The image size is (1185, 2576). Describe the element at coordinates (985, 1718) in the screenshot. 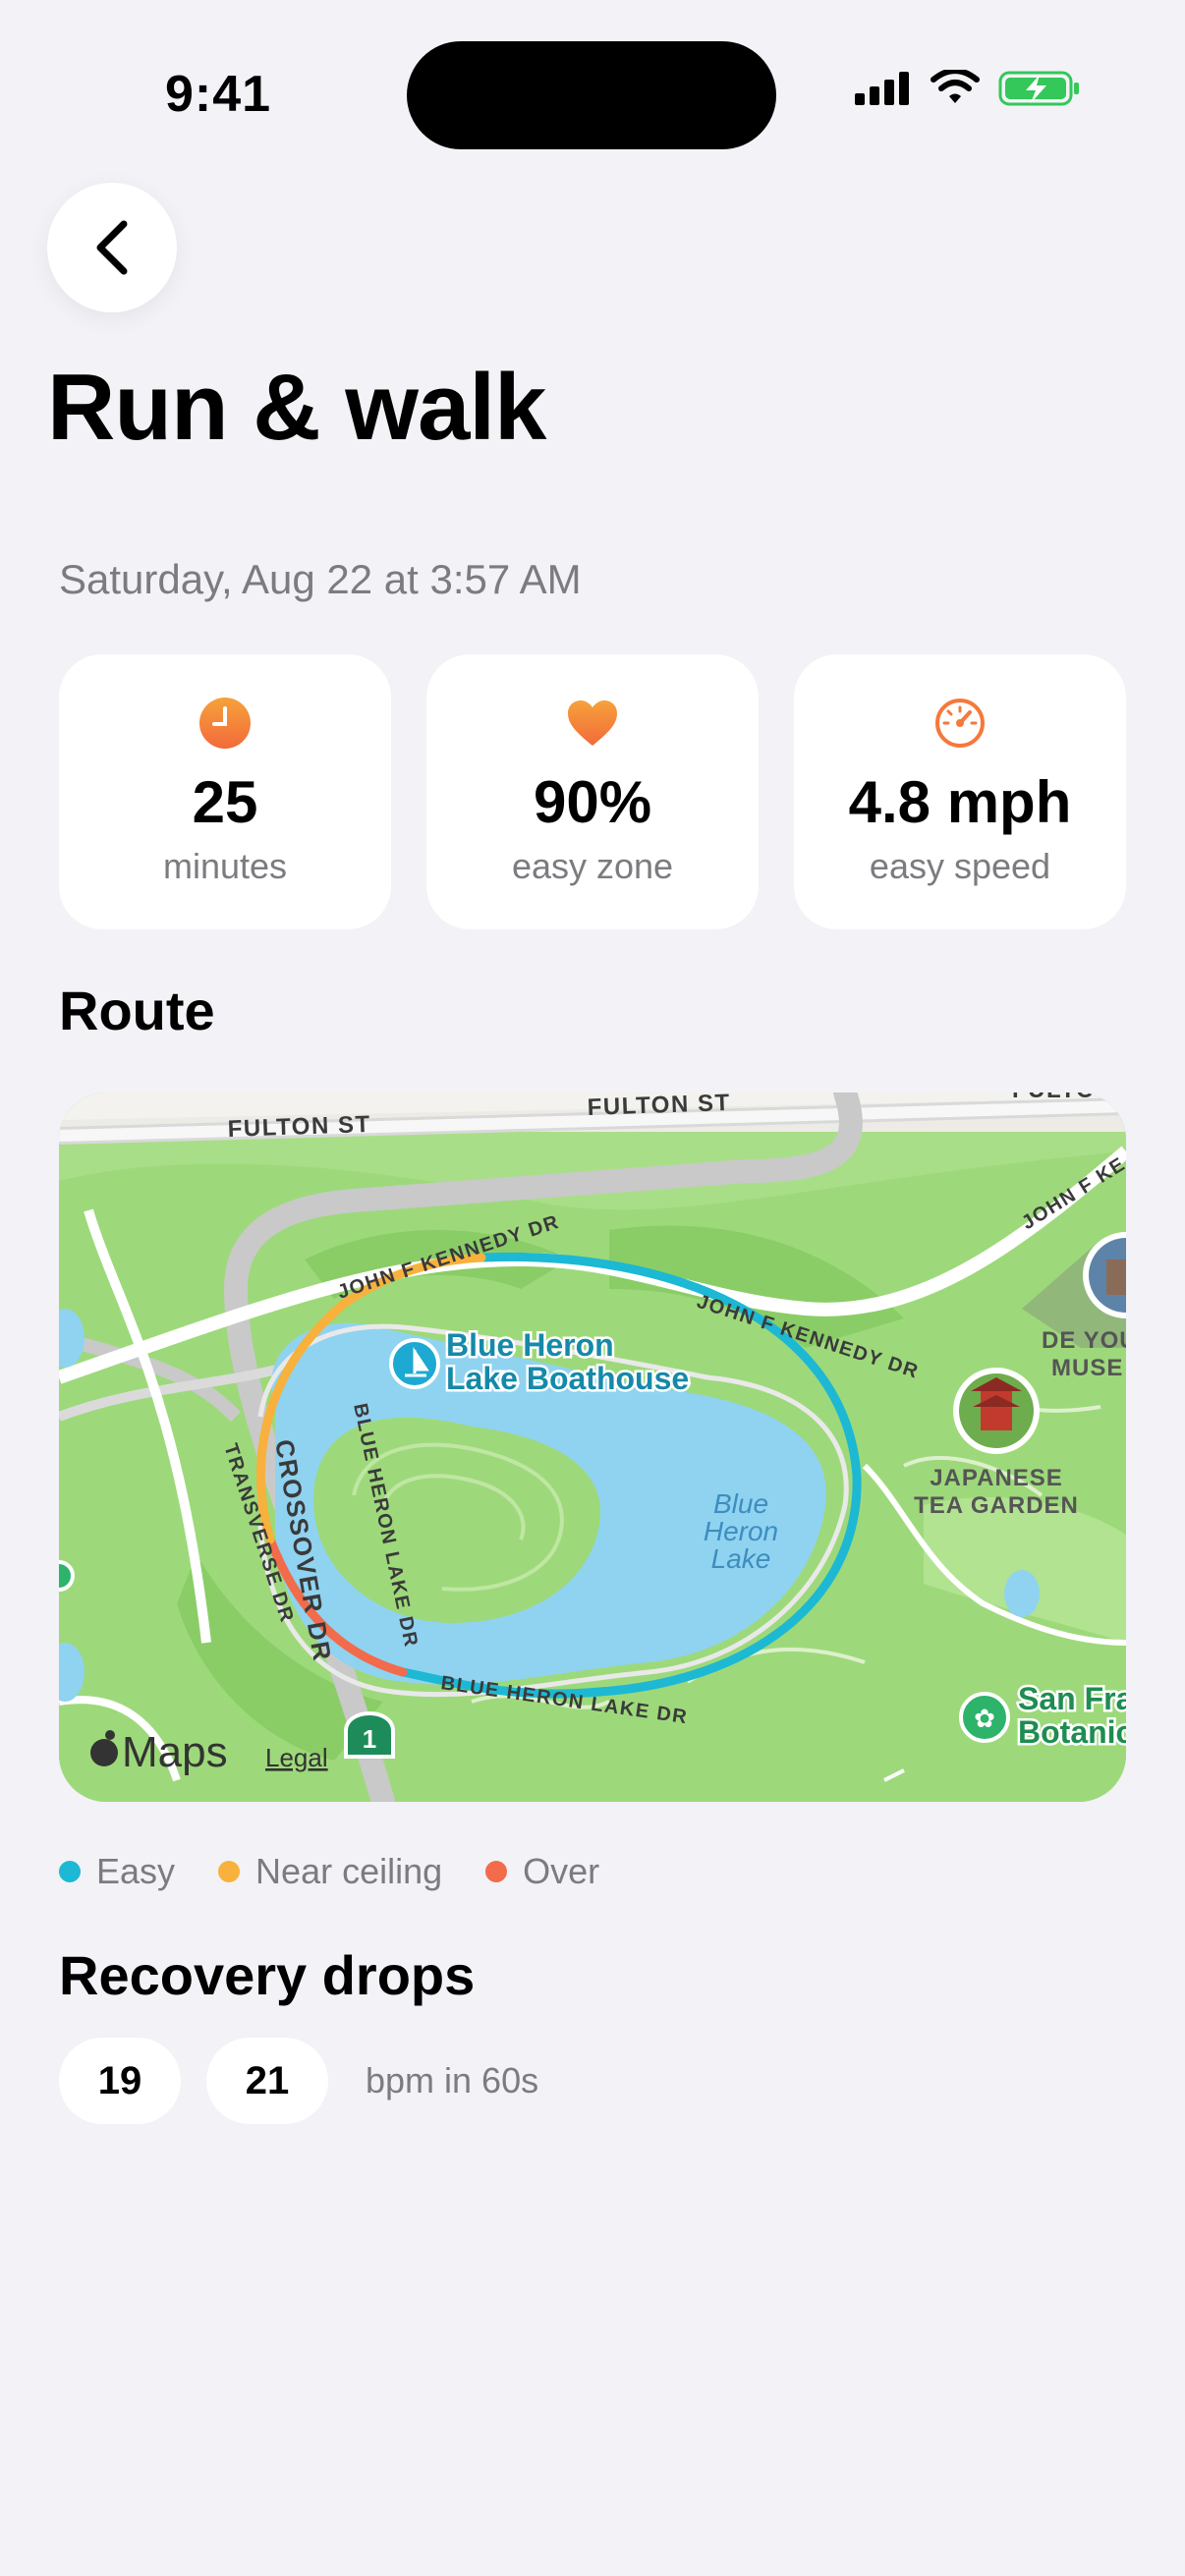

I see `flower-icon: ✿` at that location.